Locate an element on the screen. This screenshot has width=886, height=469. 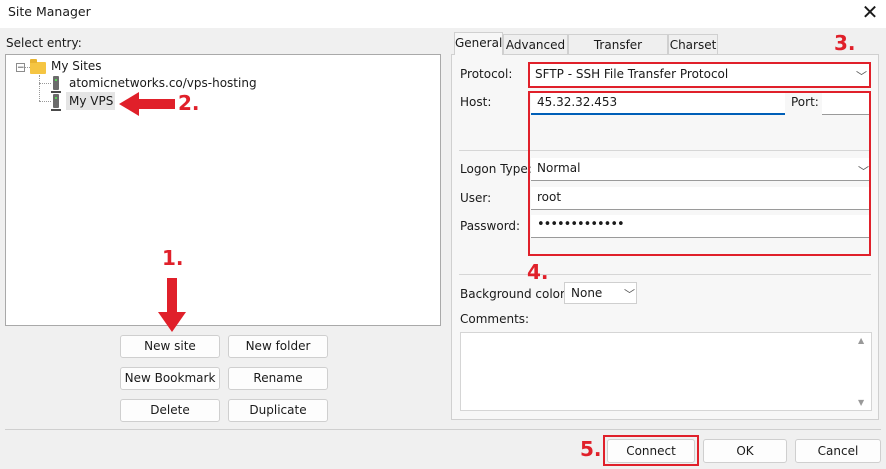
select-entry-label: Select entry: is located at coordinates (44, 43).